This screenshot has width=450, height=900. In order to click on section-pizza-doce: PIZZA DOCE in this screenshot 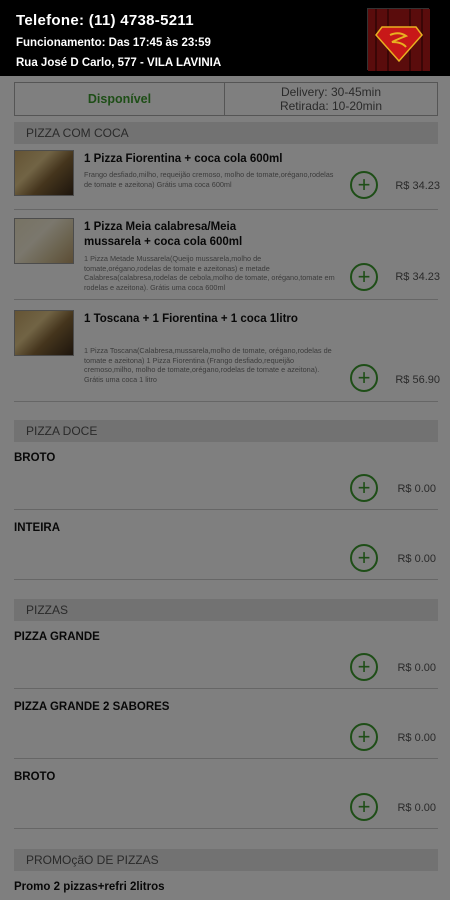, I will do `click(226, 431)`.